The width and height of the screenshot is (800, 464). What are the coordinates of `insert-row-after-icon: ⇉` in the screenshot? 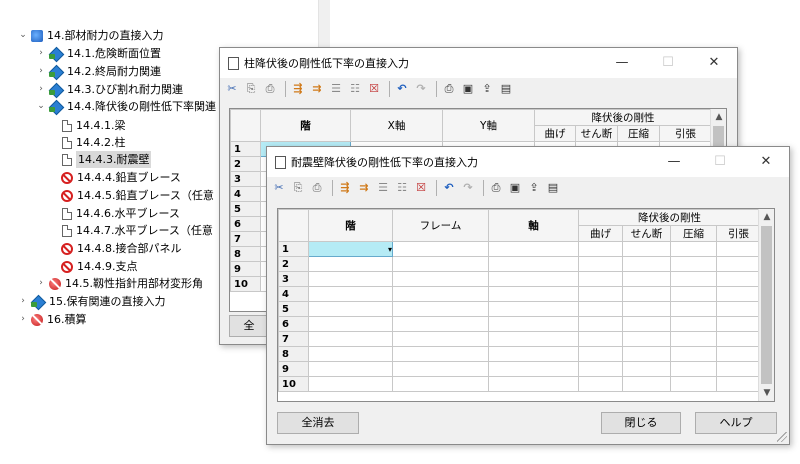 It's located at (317, 89).